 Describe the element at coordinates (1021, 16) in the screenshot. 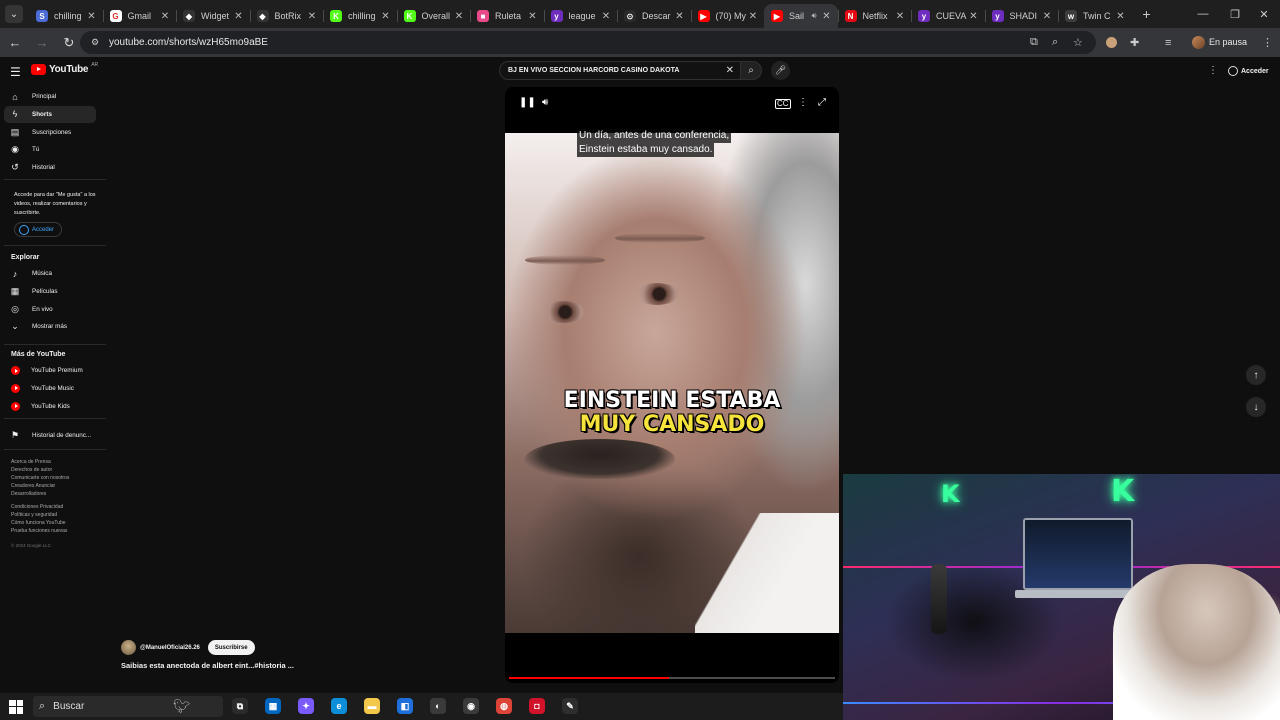

I see `browser-tab: y SHADI ✕` at that location.